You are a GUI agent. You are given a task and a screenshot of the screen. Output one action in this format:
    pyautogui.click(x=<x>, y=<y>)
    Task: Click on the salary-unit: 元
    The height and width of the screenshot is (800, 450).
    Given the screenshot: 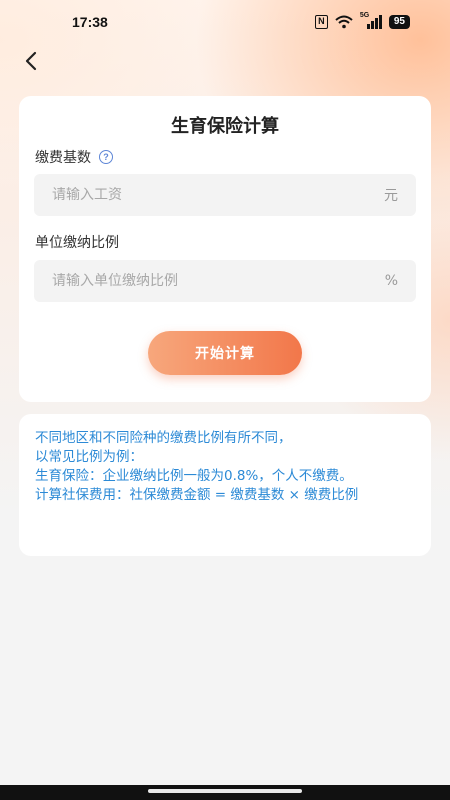 What is the action you would take?
    pyautogui.click(x=391, y=196)
    